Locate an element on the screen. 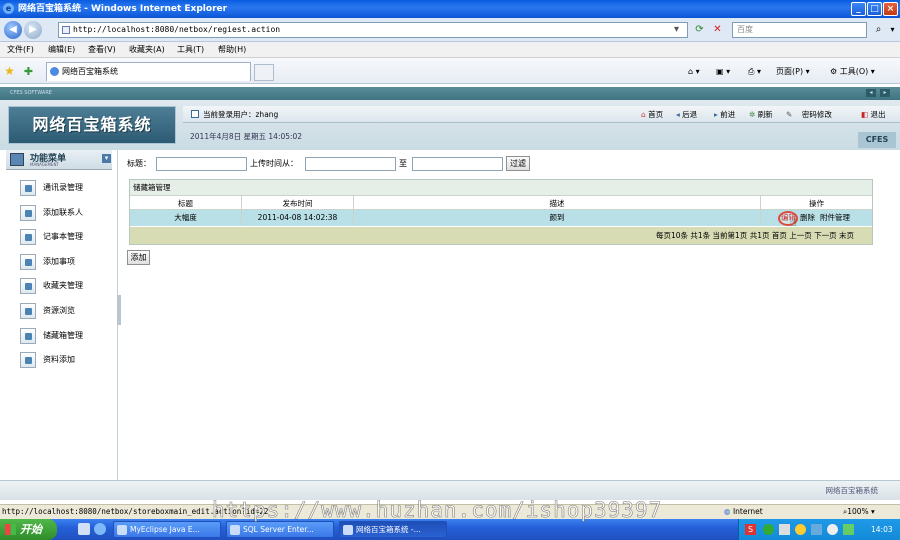  tab-current: 网络百宝箱系统 is located at coordinates (148, 71).